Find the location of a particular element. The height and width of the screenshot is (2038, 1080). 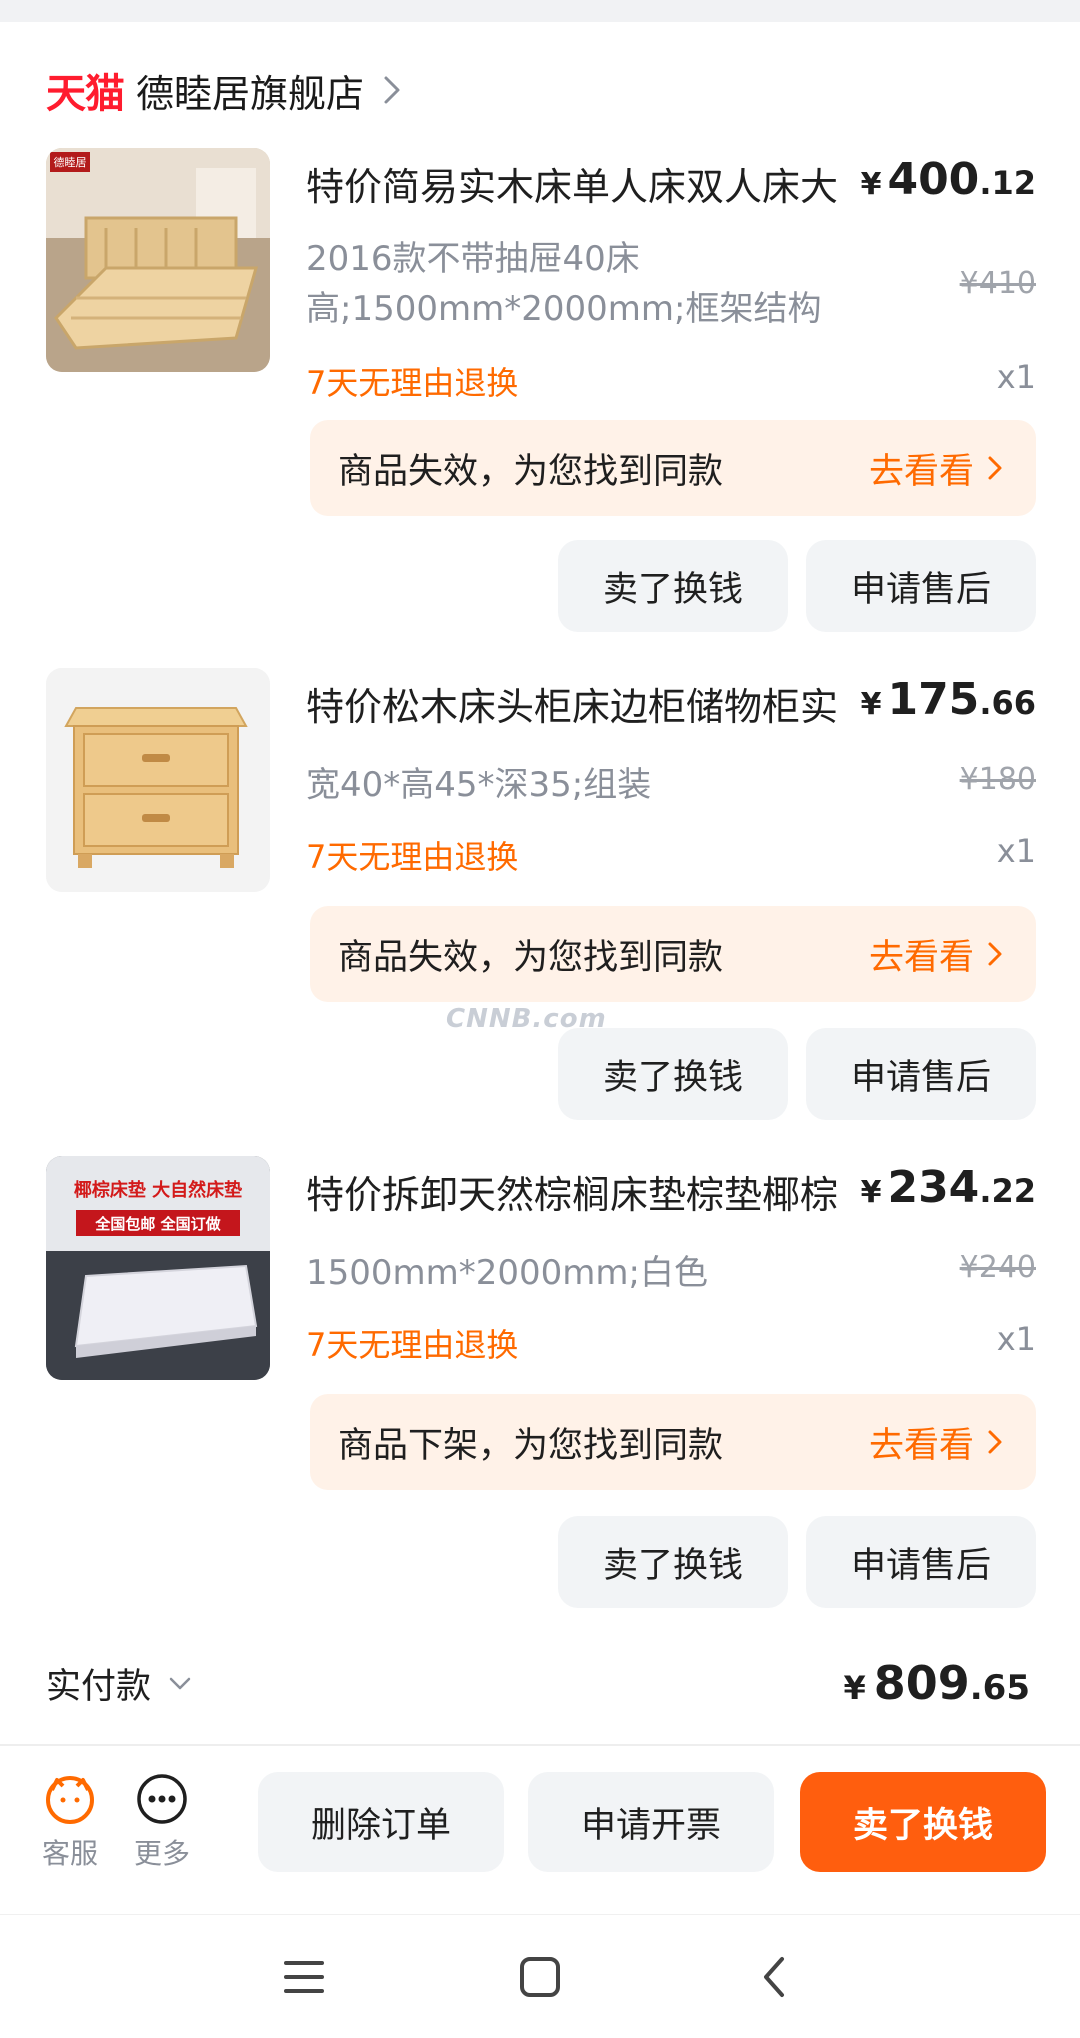

paid-total: ¥ 809 .65 is located at coordinates (936, 1683).